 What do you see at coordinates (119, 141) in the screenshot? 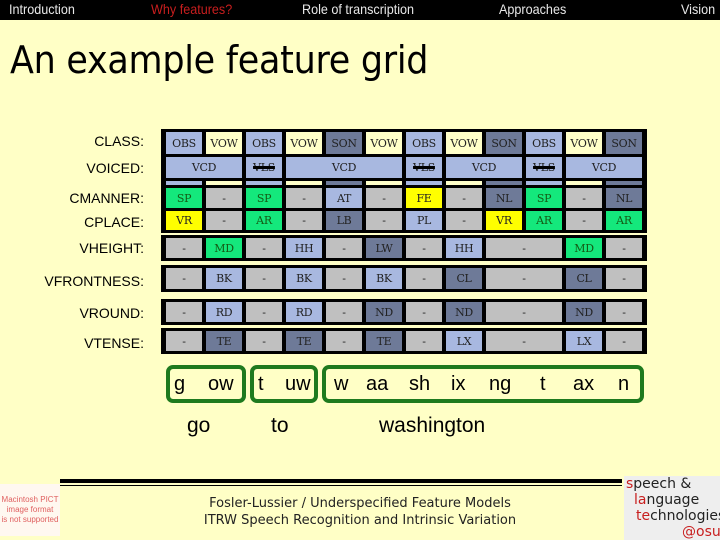
I see `row-label: CLASS:` at bounding box center [119, 141].